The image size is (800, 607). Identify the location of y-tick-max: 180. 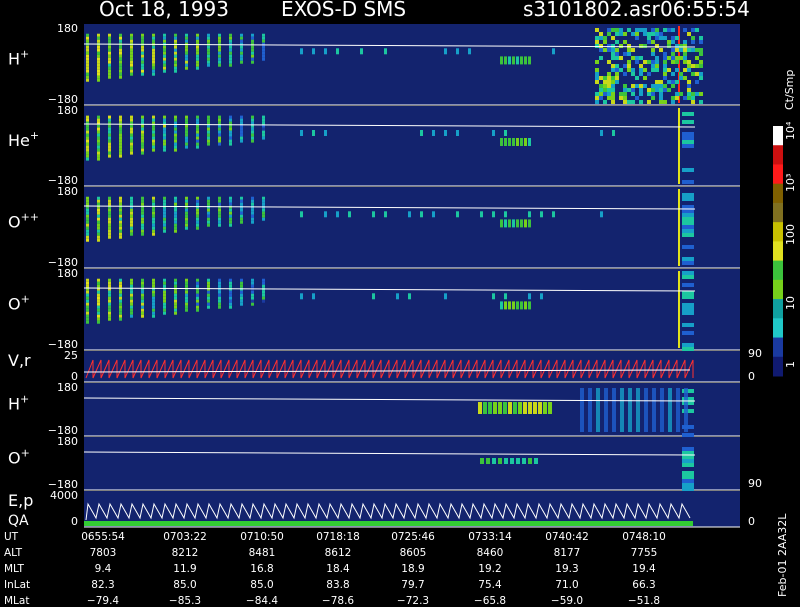
(67, 273).